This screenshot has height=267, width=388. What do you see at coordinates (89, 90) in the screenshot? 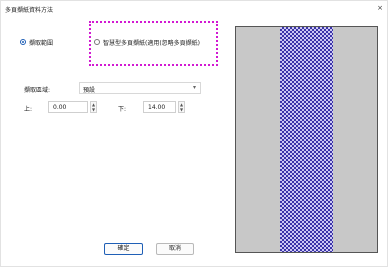
I see `area-select-value: 預設` at bounding box center [89, 90].